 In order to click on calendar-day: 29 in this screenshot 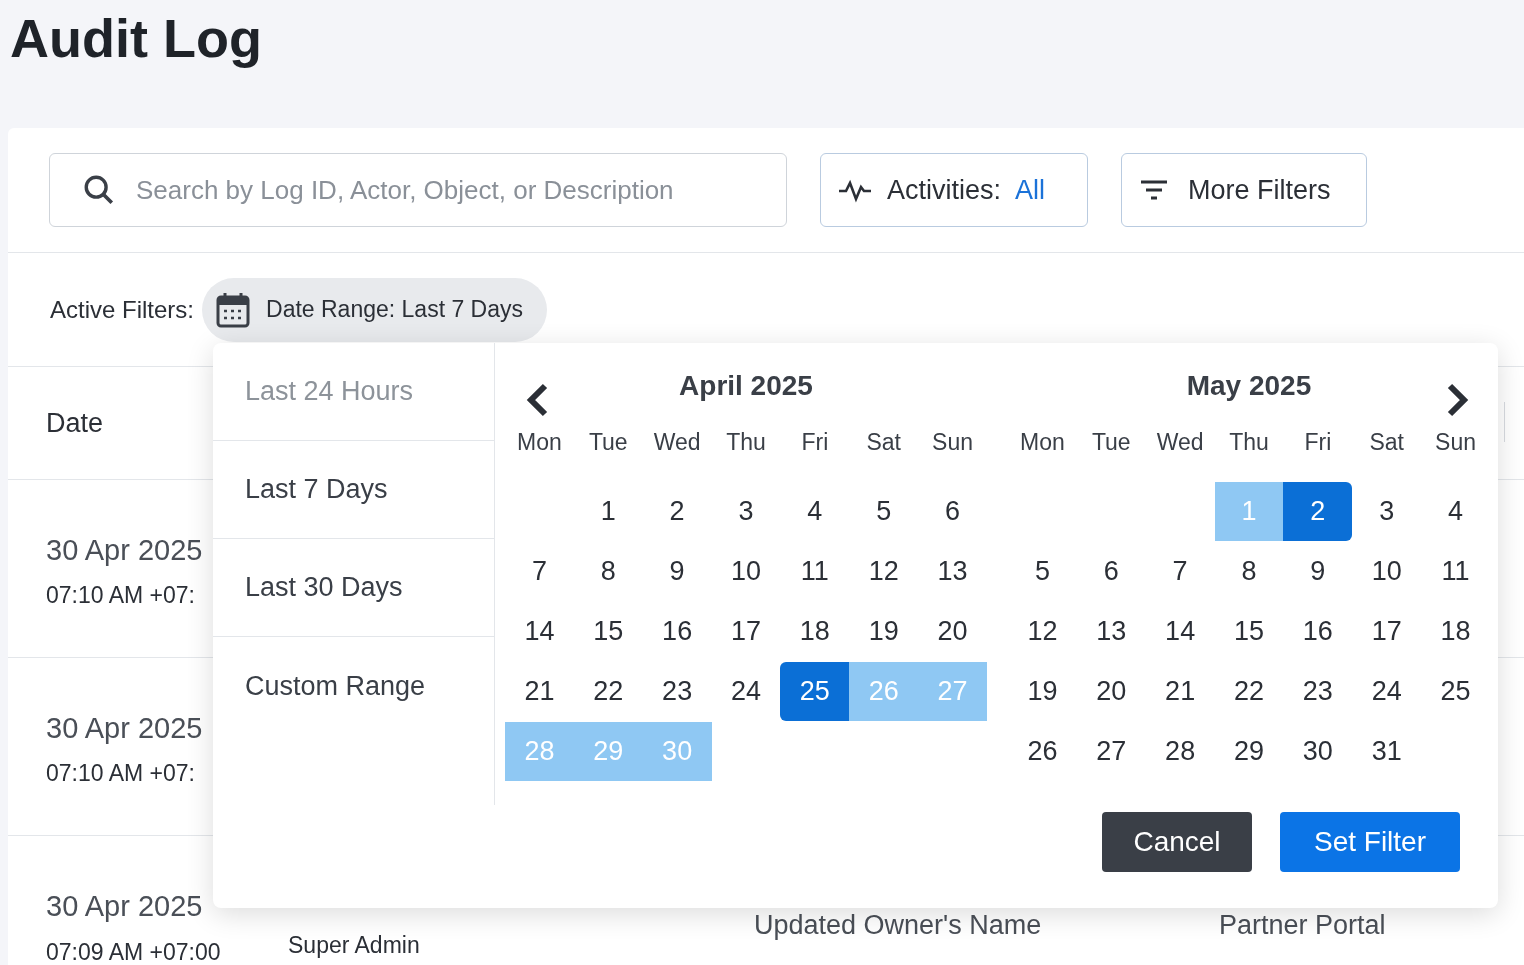, I will do `click(1249, 751)`.